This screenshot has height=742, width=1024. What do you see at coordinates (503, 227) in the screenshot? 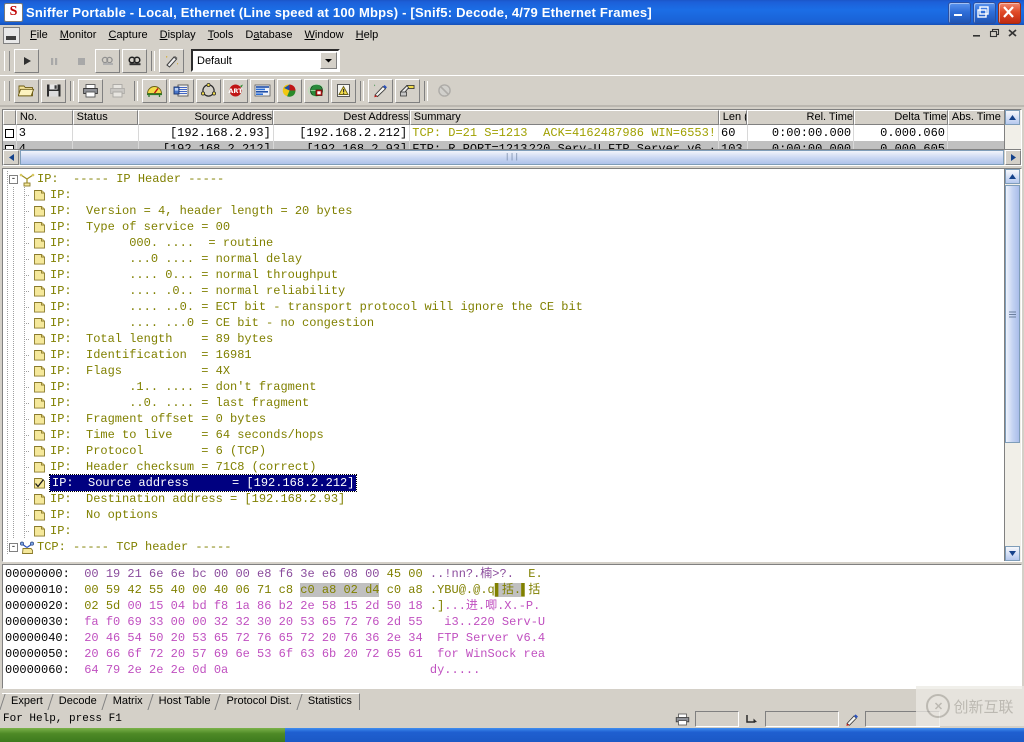
I see `tree-leaf-node: IP: Type of service = 00` at bounding box center [503, 227].